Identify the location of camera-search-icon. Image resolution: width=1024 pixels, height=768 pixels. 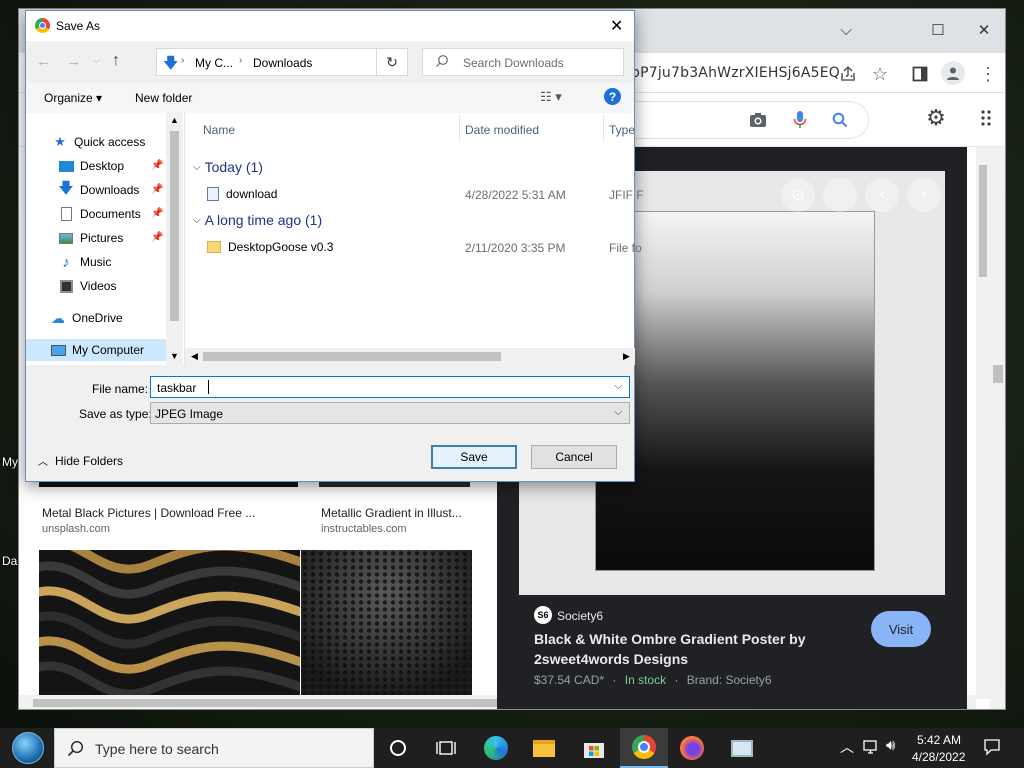
(758, 120).